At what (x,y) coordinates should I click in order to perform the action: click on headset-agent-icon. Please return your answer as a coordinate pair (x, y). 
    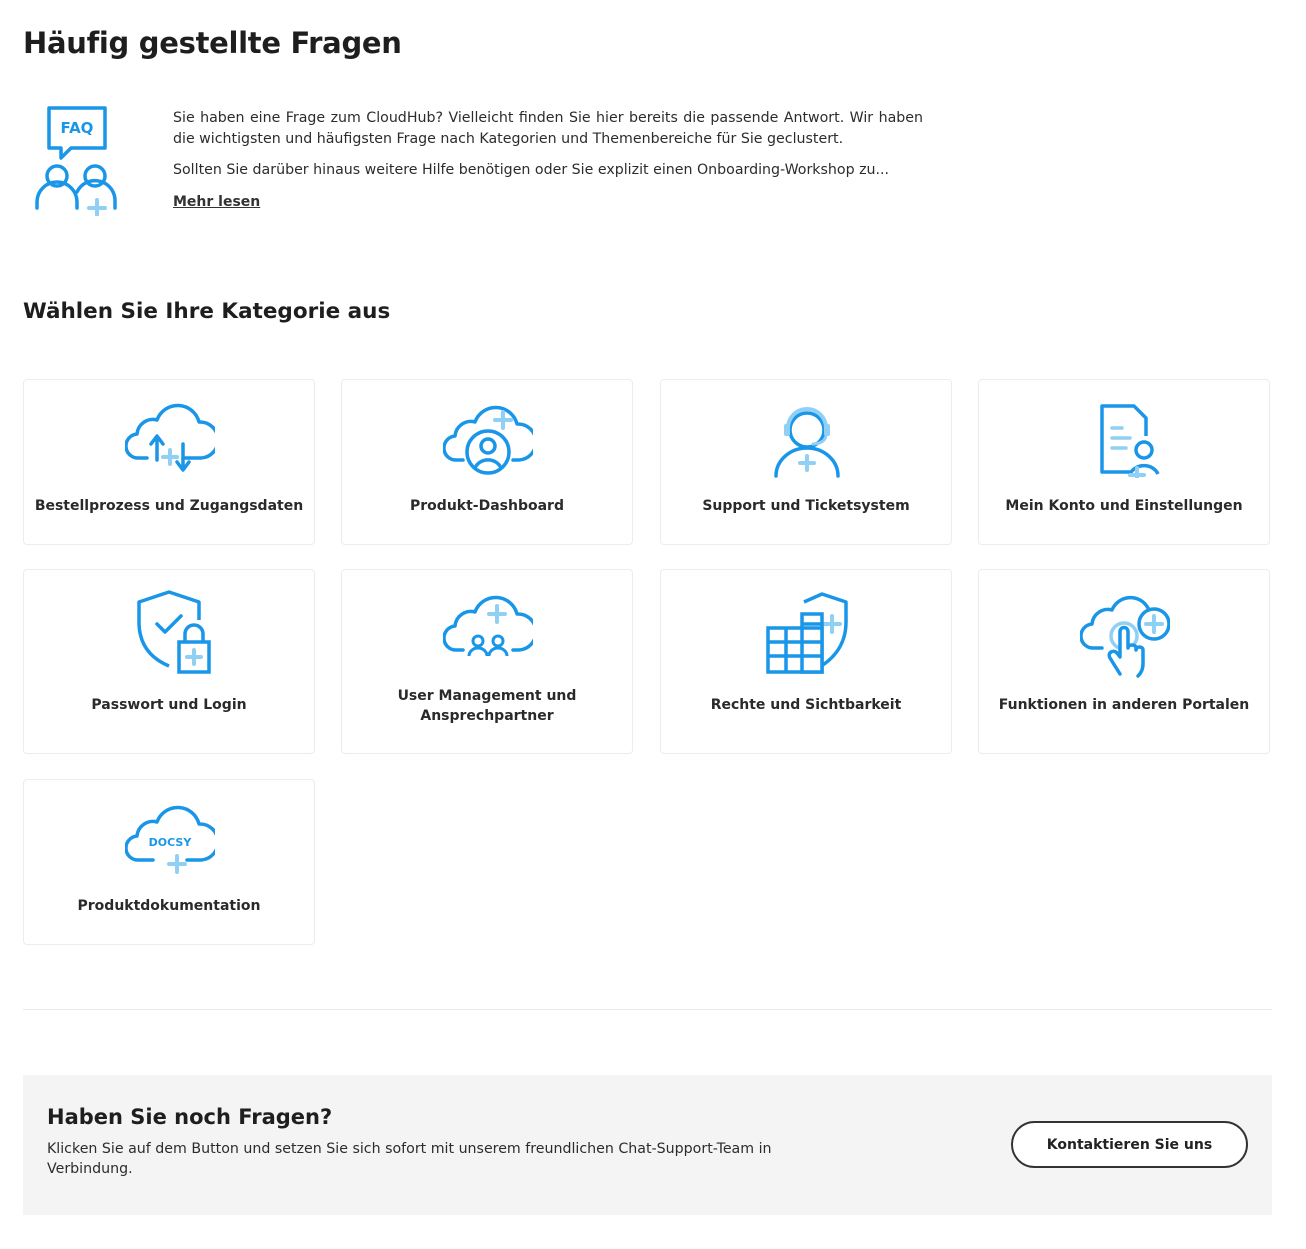
    Looking at the image, I should click on (807, 442).